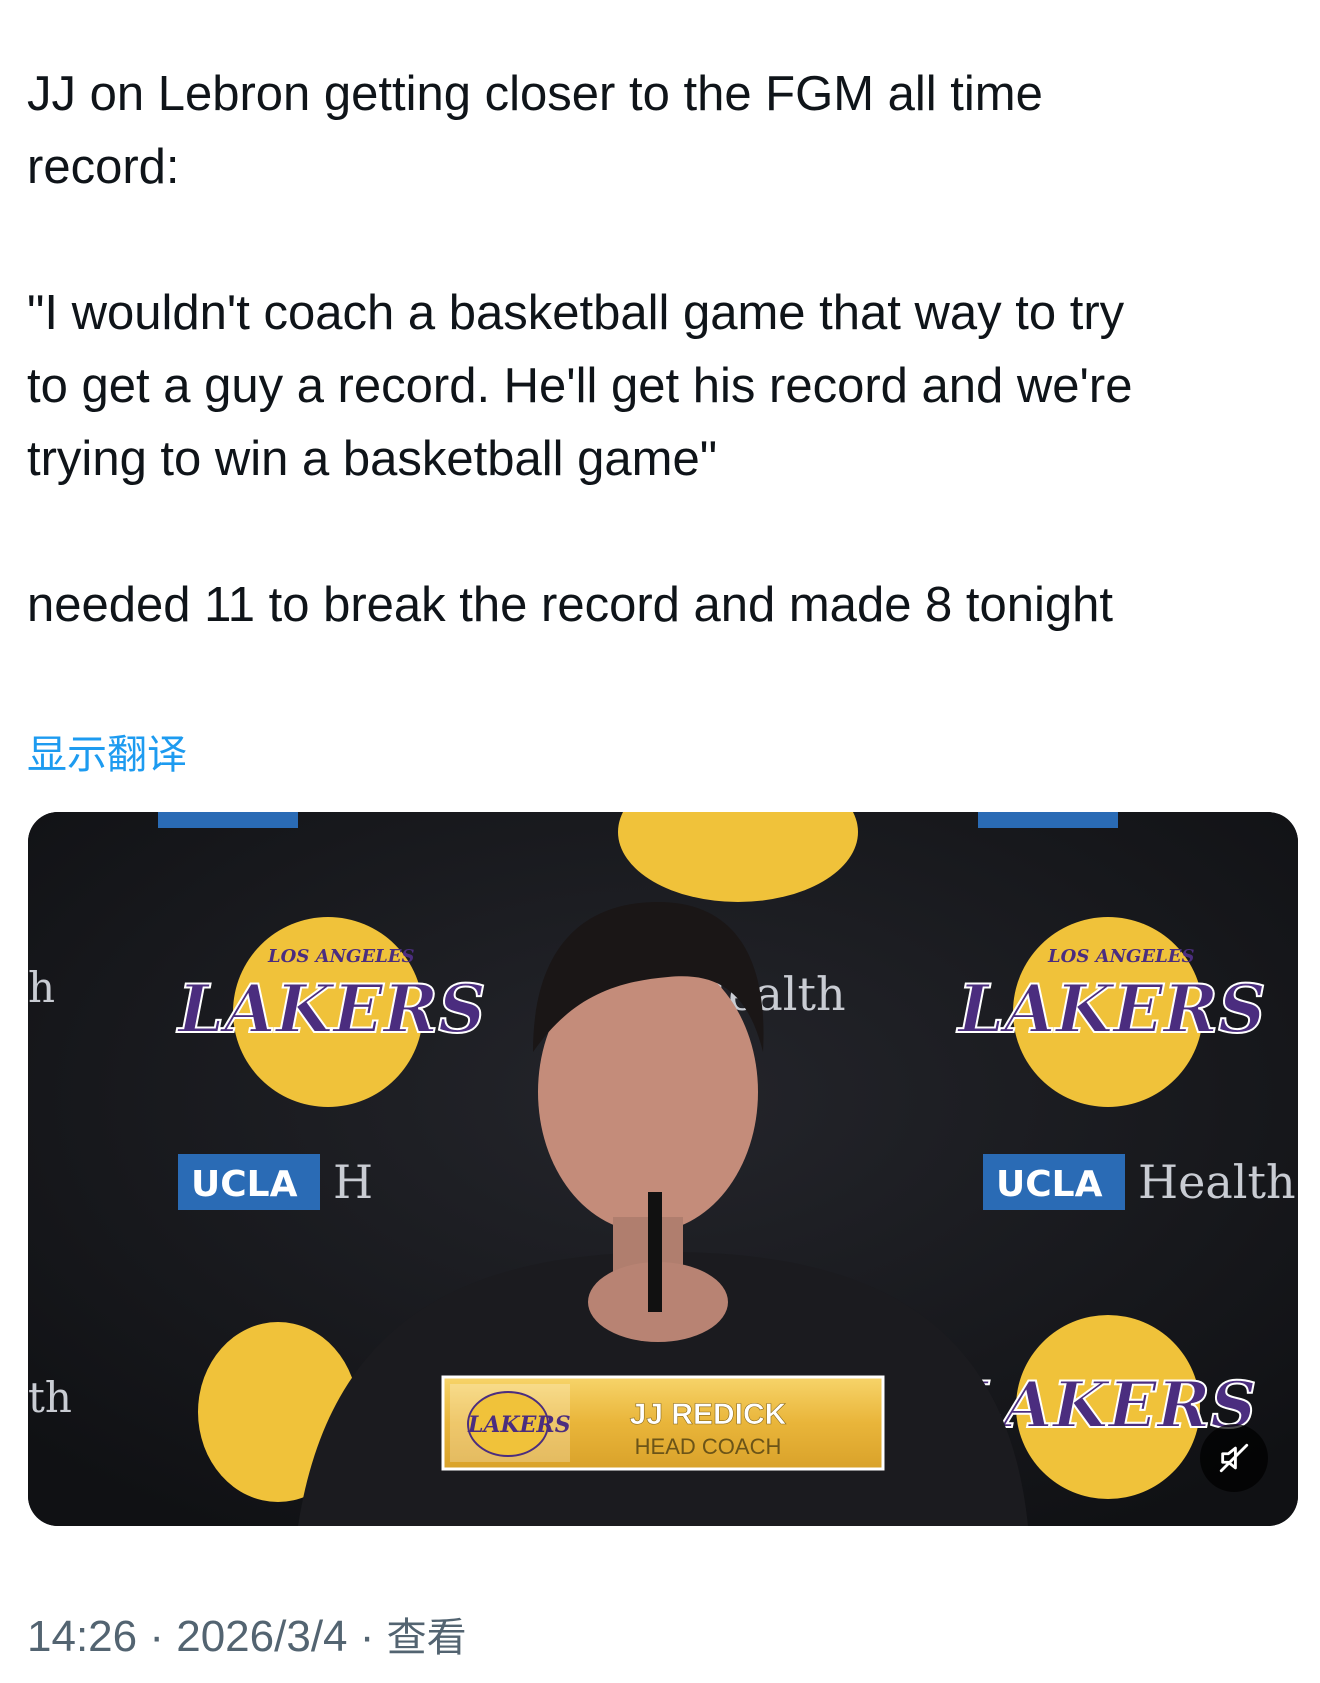 The image size is (1320, 1683). What do you see at coordinates (427, 1638) in the screenshot?
I see `view-stats-link: 查看` at bounding box center [427, 1638].